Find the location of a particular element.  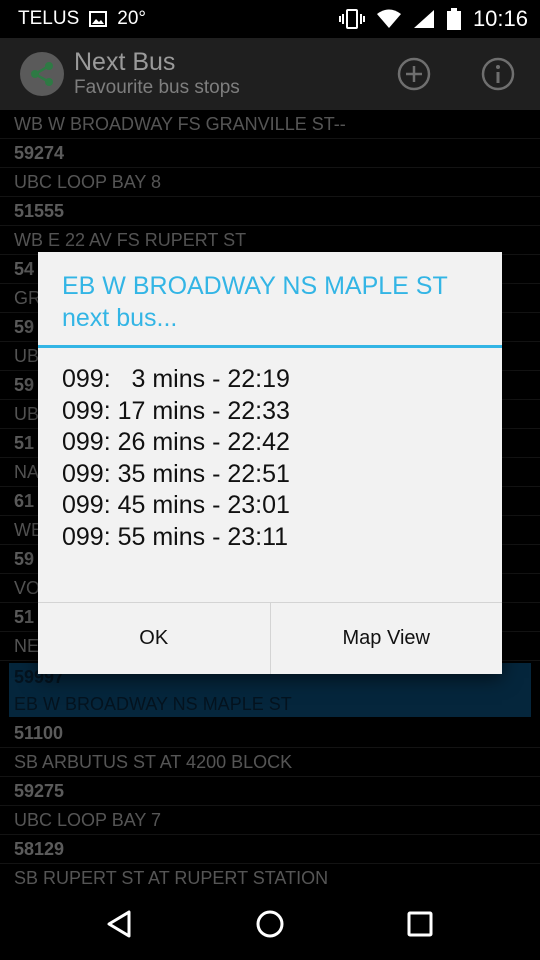

arrival-time: 099: 35 mins - 22:51 is located at coordinates (176, 473).